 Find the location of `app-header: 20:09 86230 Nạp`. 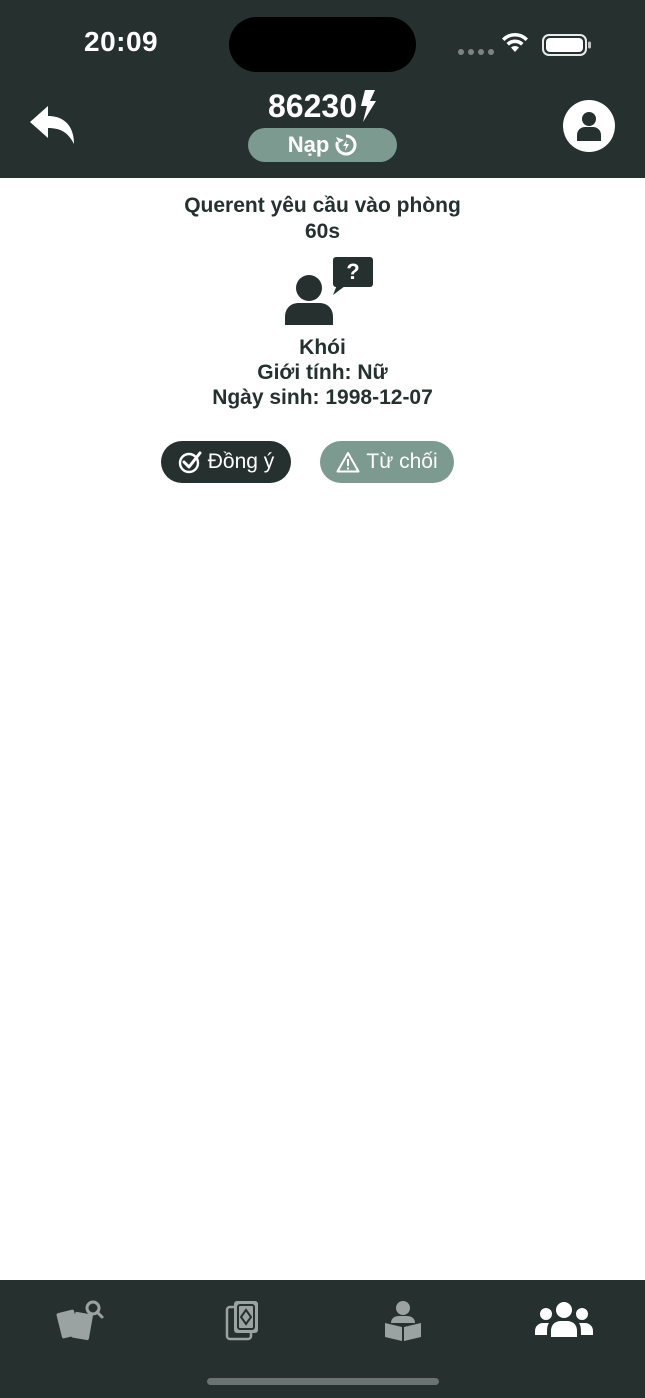

app-header: 20:09 86230 Nạp is located at coordinates (322, 89).